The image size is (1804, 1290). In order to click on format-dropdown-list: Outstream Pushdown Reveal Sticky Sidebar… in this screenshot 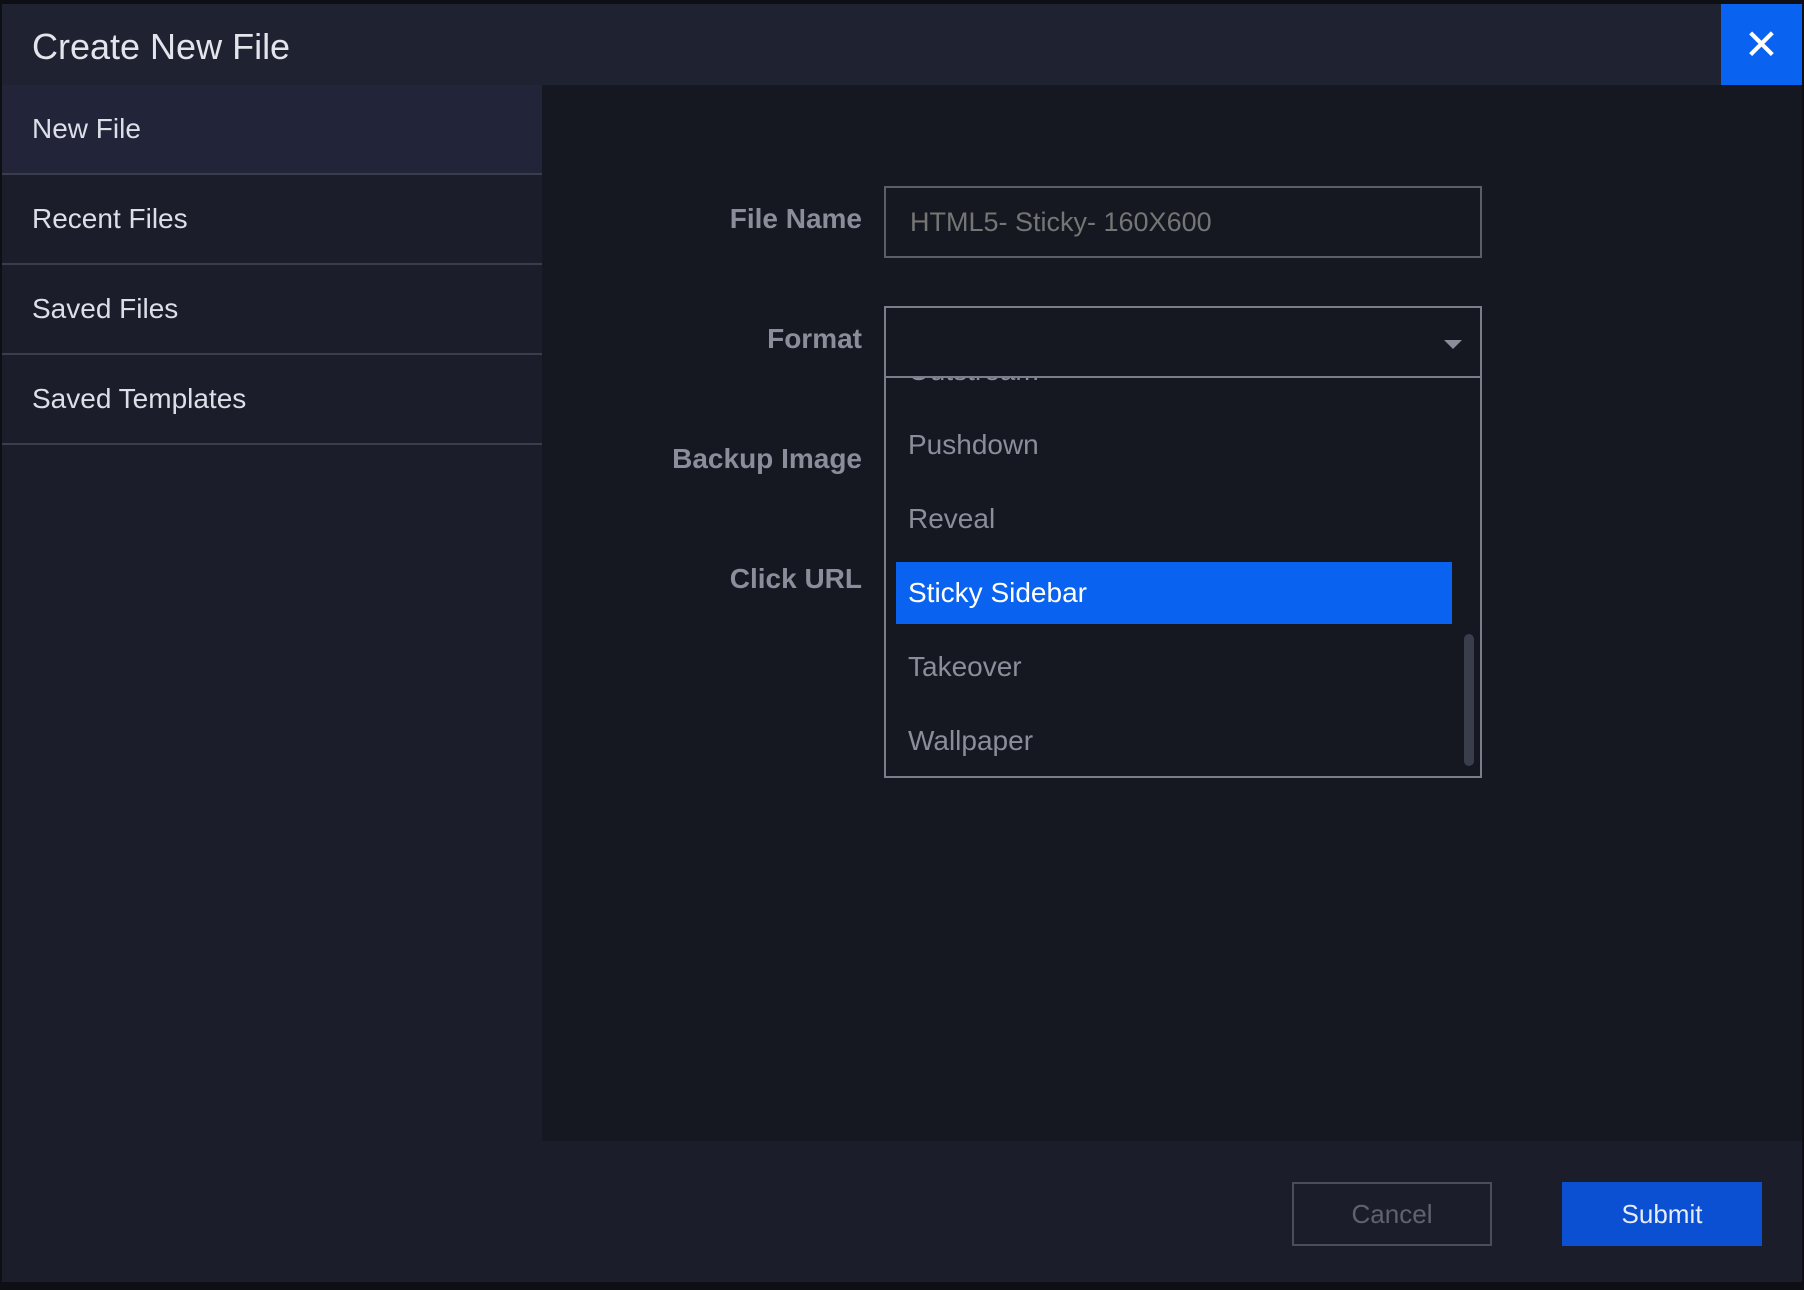, I will do `click(1183, 578)`.